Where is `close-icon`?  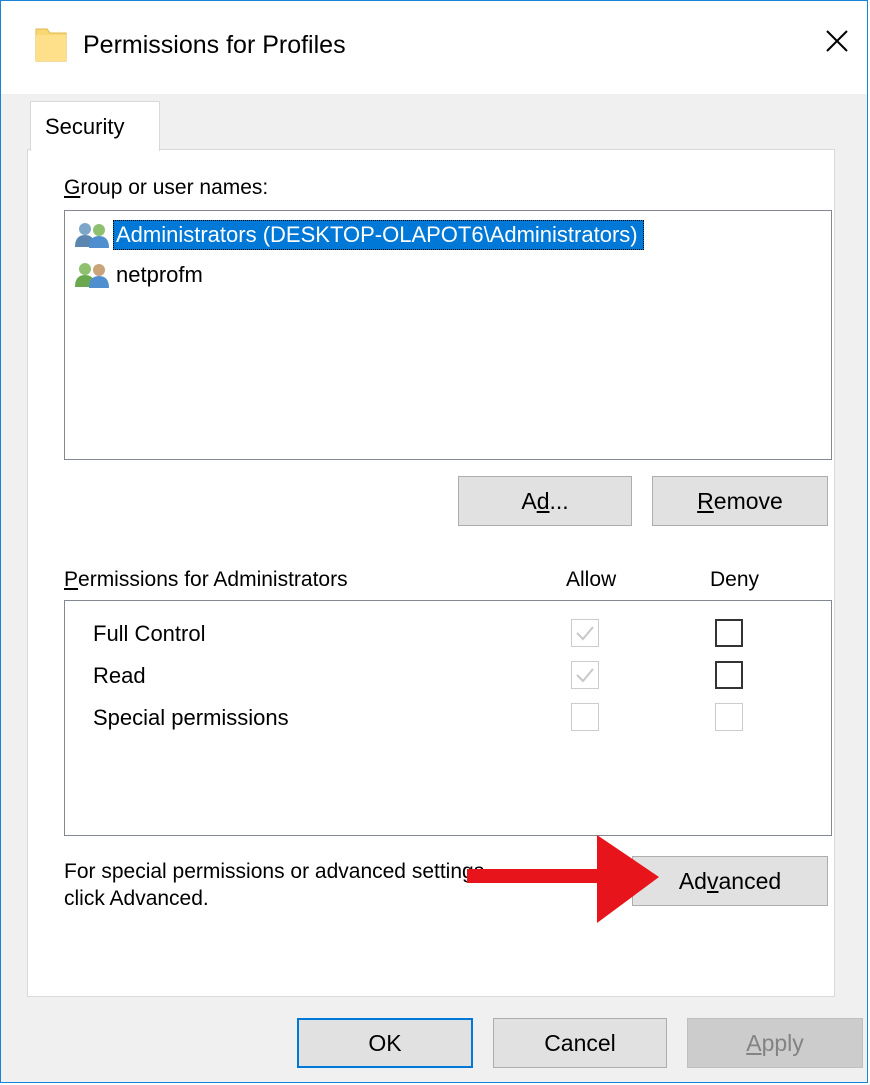
close-icon is located at coordinates (837, 41).